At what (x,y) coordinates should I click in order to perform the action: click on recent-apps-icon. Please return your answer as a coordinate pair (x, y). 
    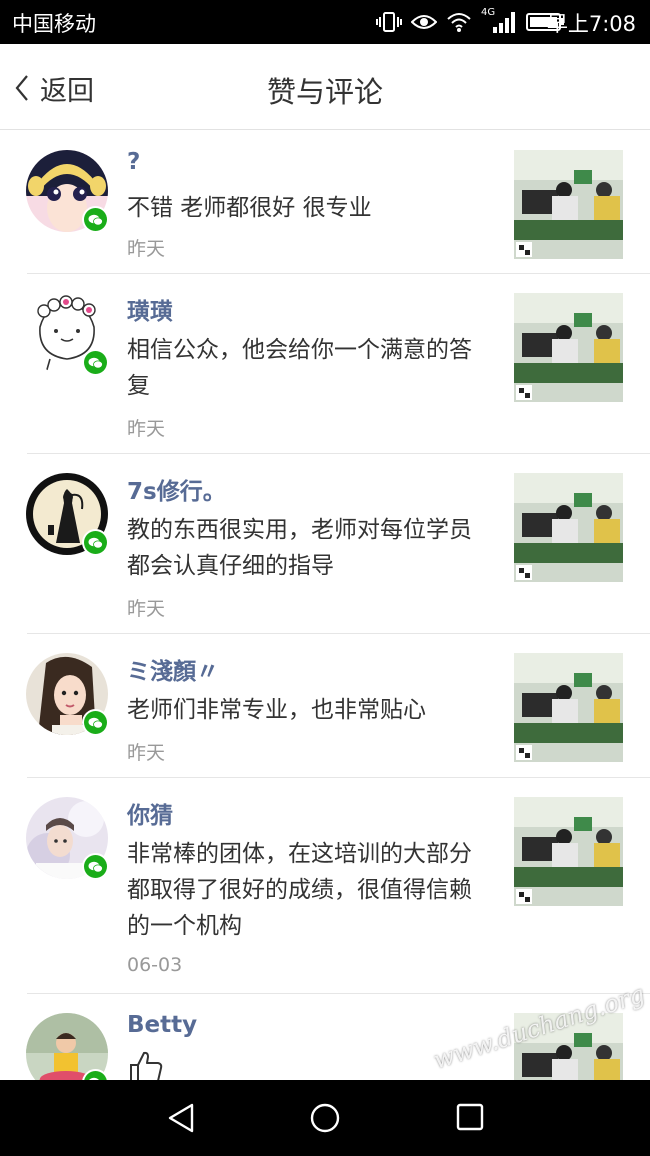
    Looking at the image, I should click on (470, 1117).